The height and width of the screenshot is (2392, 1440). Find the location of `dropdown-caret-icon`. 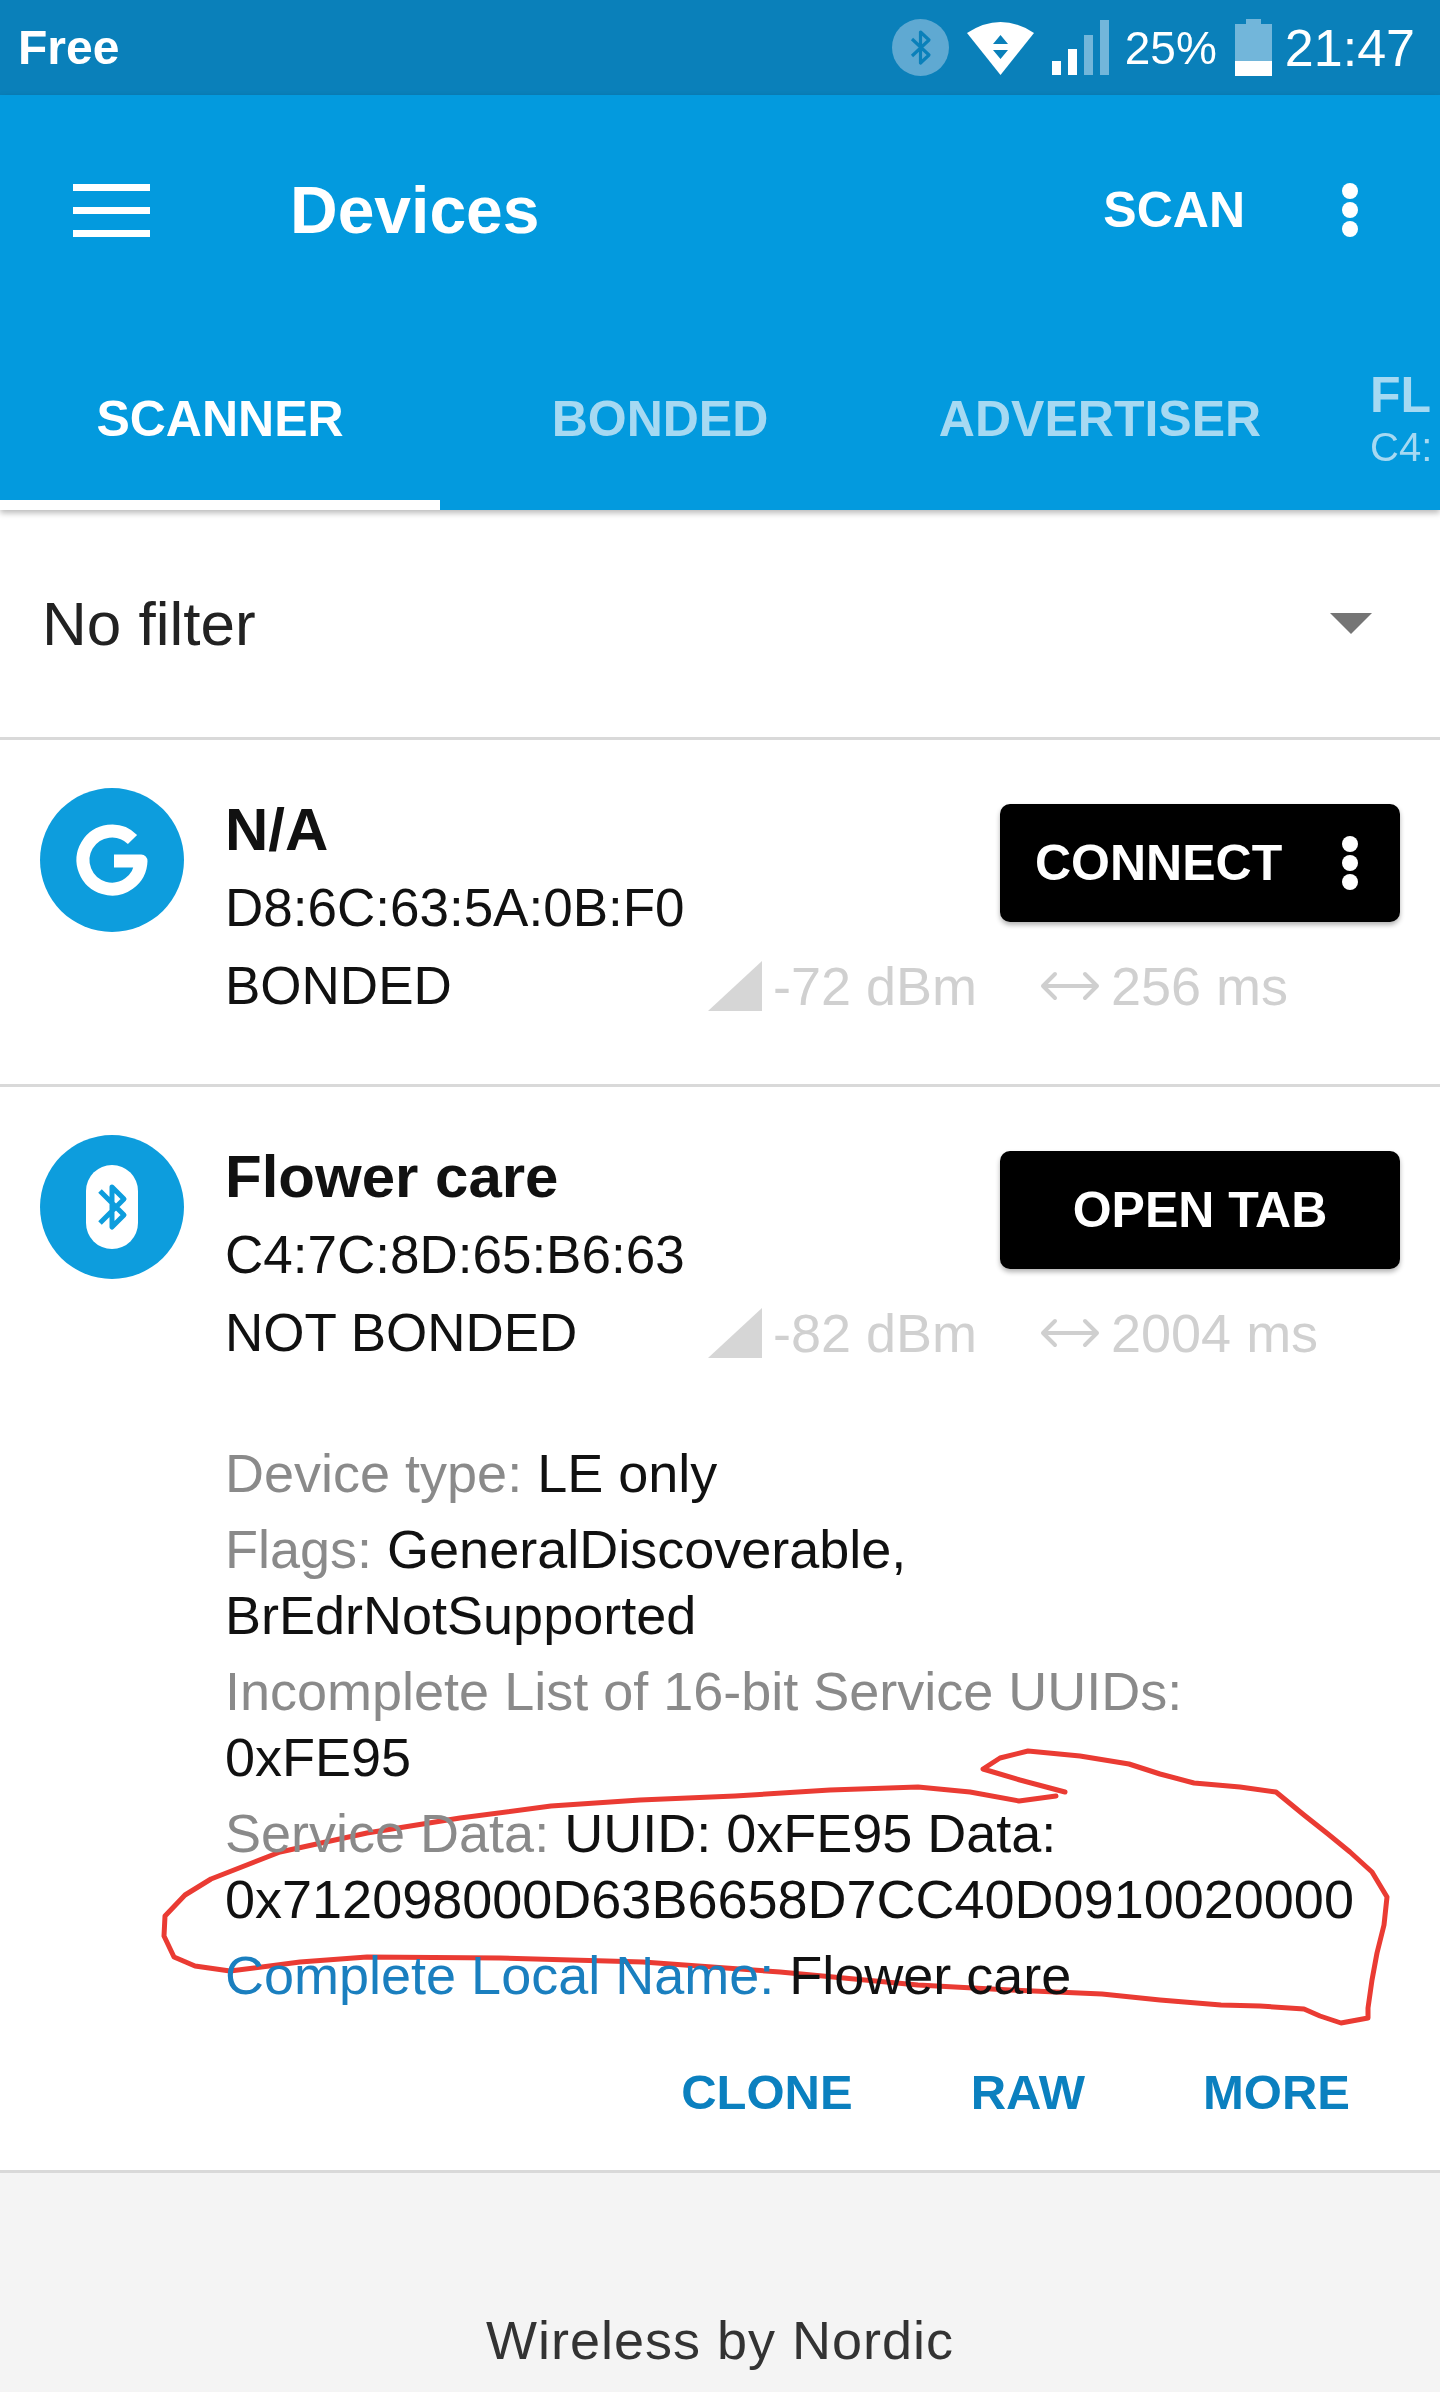

dropdown-caret-icon is located at coordinates (1351, 623).